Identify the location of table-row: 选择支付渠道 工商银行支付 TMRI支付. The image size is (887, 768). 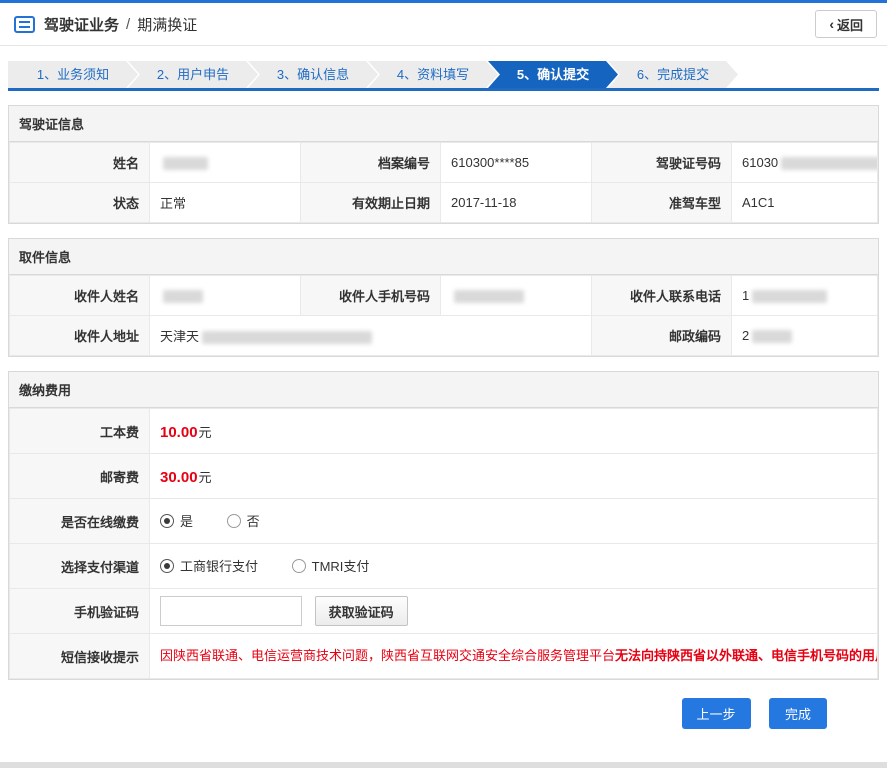
(443, 566).